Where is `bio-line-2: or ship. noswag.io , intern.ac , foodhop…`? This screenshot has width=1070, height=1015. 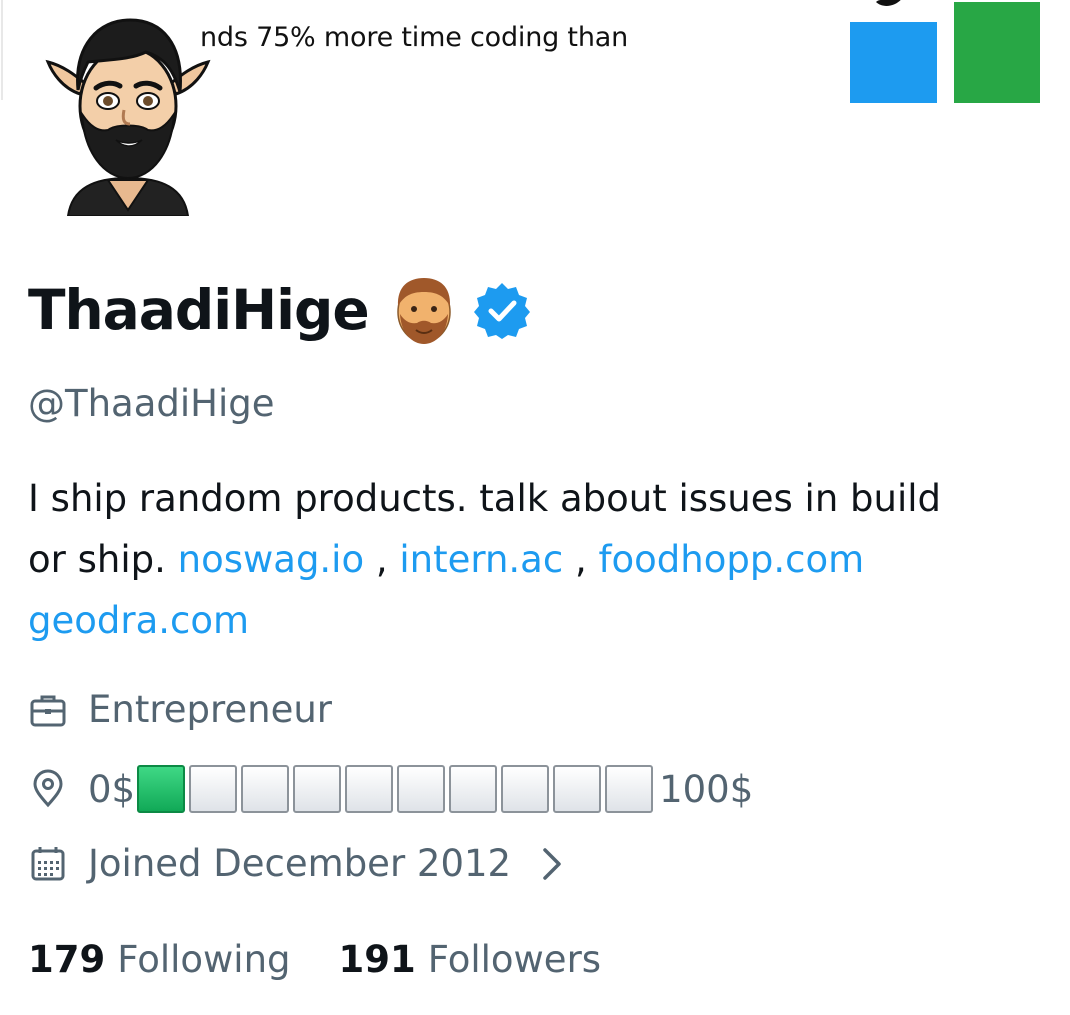
bio-line-2: or ship. noswag.io , intern.ac , foodhop… is located at coordinates (538, 559).